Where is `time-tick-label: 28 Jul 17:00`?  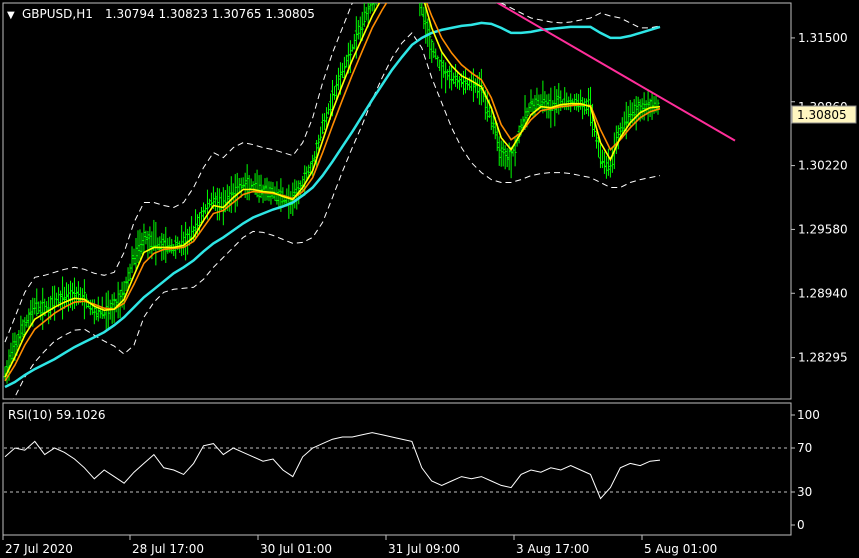
time-tick-label: 28 Jul 17:00 is located at coordinates (168, 549).